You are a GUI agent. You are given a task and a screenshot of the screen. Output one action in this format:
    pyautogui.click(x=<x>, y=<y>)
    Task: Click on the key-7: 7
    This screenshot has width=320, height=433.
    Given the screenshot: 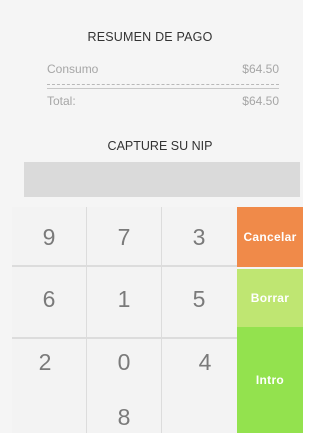 What is the action you would take?
    pyautogui.click(x=124, y=237)
    